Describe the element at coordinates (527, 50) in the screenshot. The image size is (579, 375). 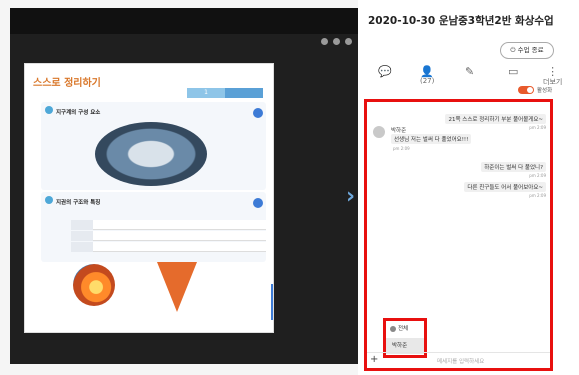
I see `end-class-button: ⏻ 수업 종료` at that location.